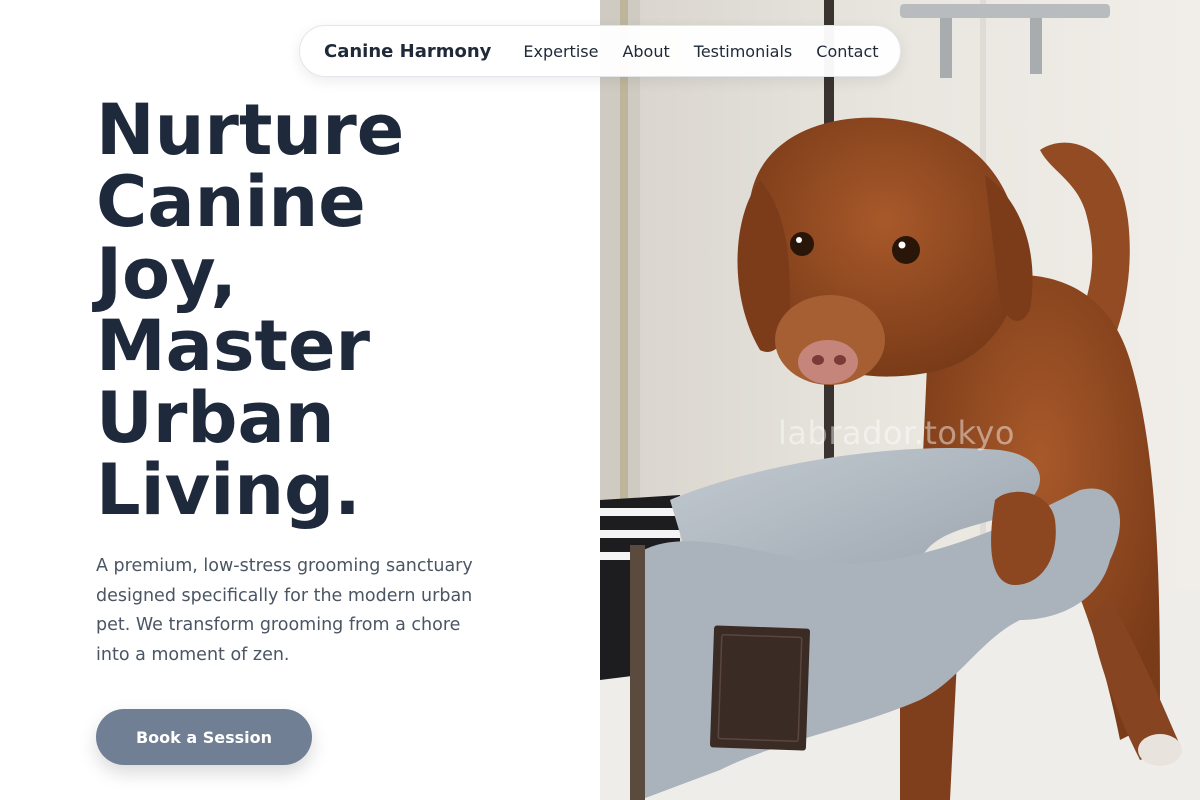  What do you see at coordinates (228, 490) in the screenshot?
I see `headline-line: Living.` at bounding box center [228, 490].